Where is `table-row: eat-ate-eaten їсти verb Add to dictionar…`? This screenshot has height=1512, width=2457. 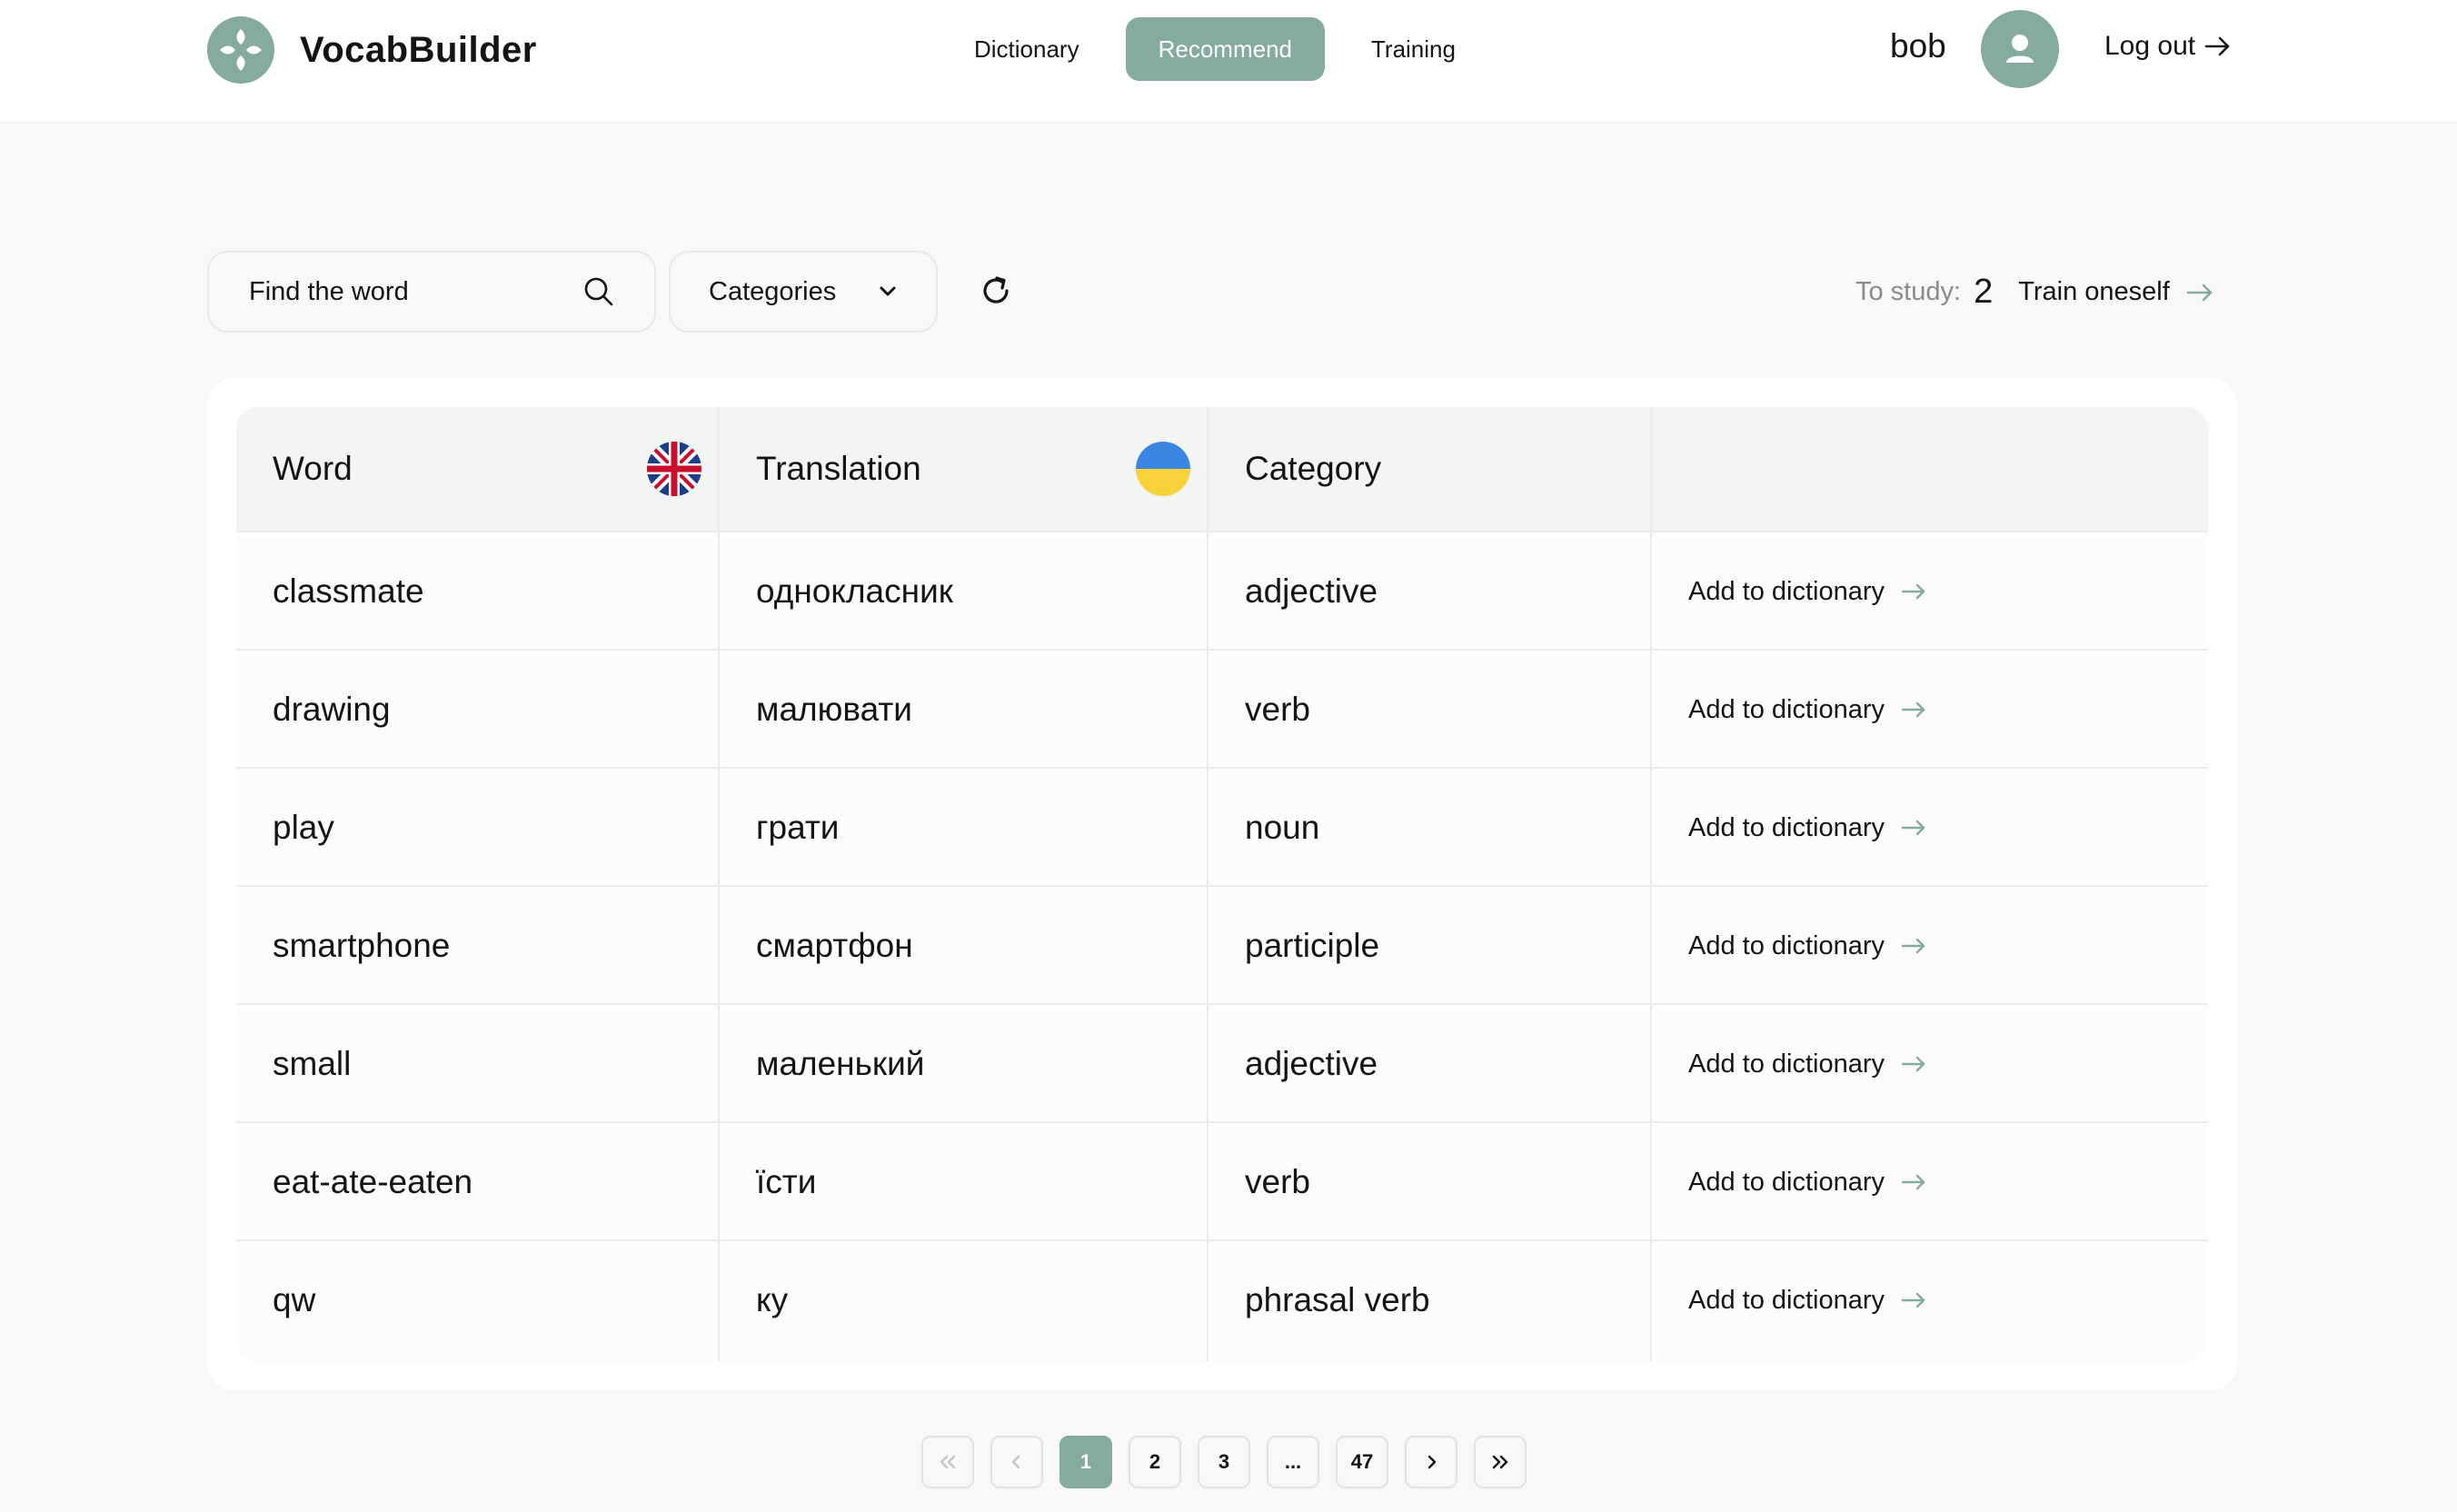
table-row: eat-ate-eaten їсти verb Add to dictionar… is located at coordinates (1222, 1180).